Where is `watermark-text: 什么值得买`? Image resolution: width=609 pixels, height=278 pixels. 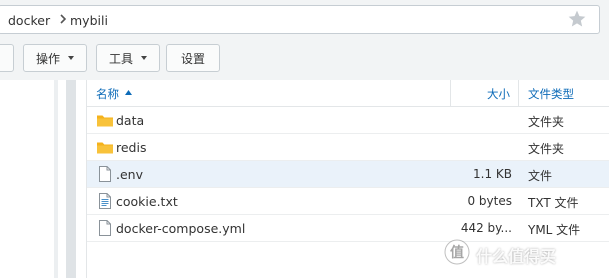 watermark-text: 什么值得买 is located at coordinates (516, 256).